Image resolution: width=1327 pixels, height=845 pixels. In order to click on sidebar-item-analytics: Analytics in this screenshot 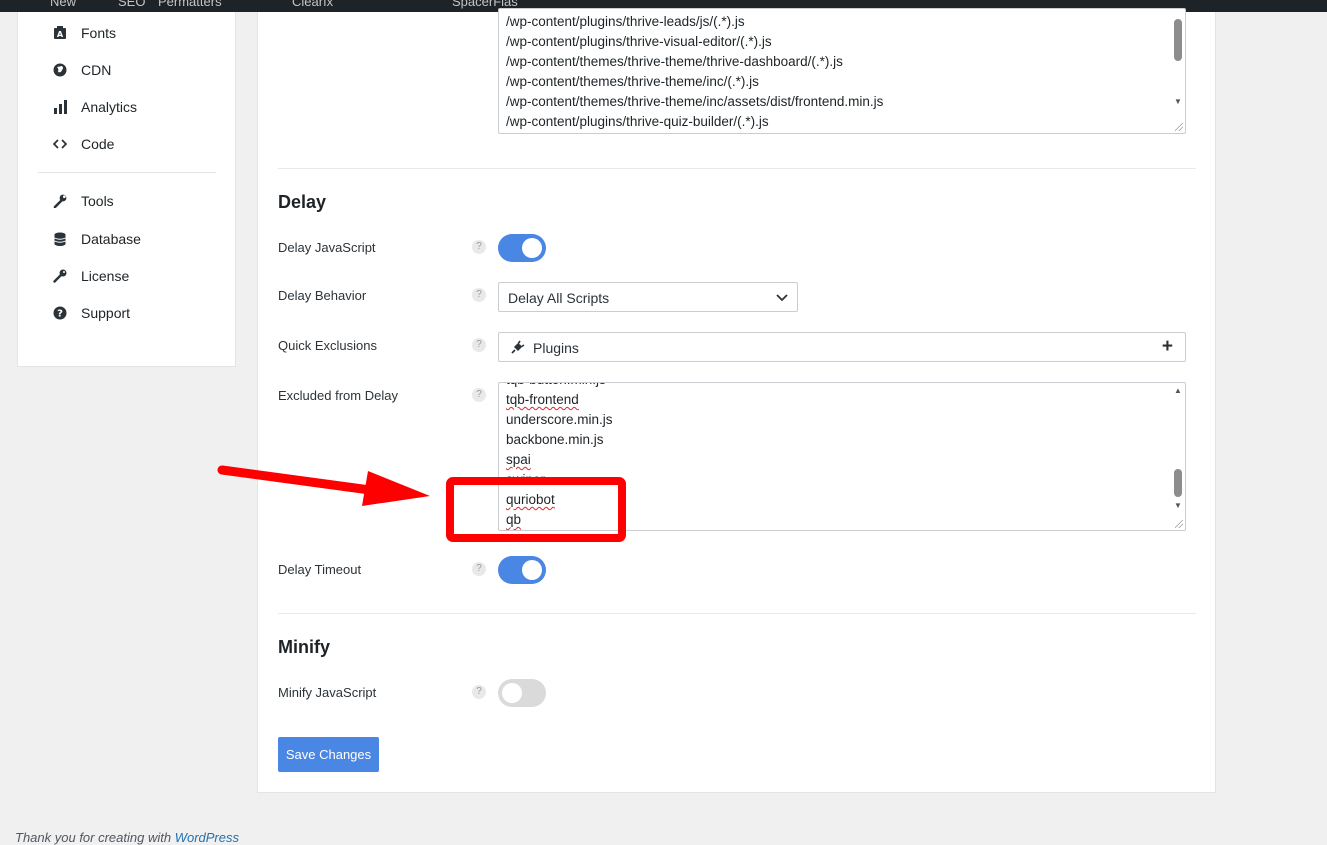, I will do `click(94, 107)`.